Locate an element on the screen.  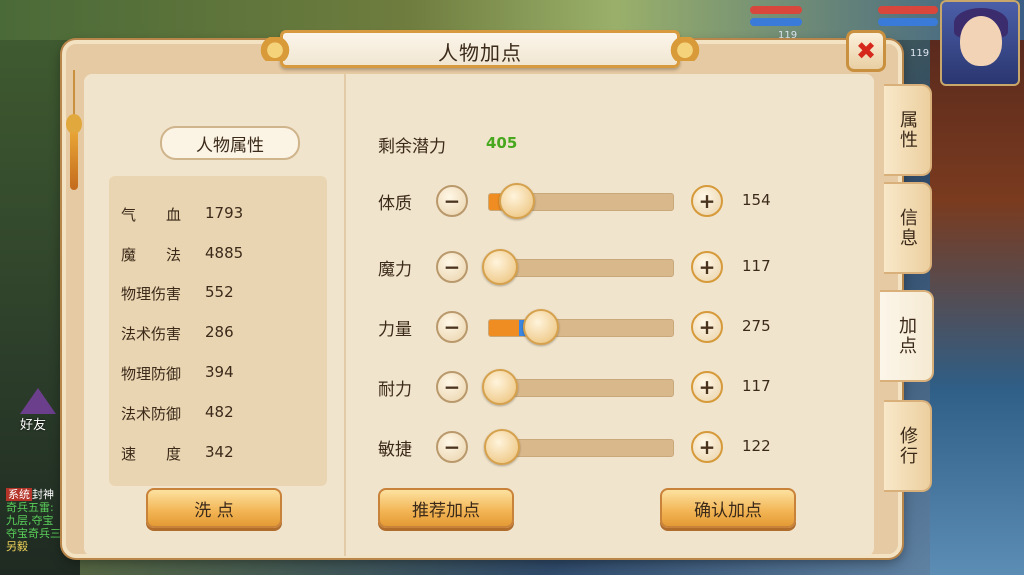
reset-points-button: 洗 点 is located at coordinates (214, 508).